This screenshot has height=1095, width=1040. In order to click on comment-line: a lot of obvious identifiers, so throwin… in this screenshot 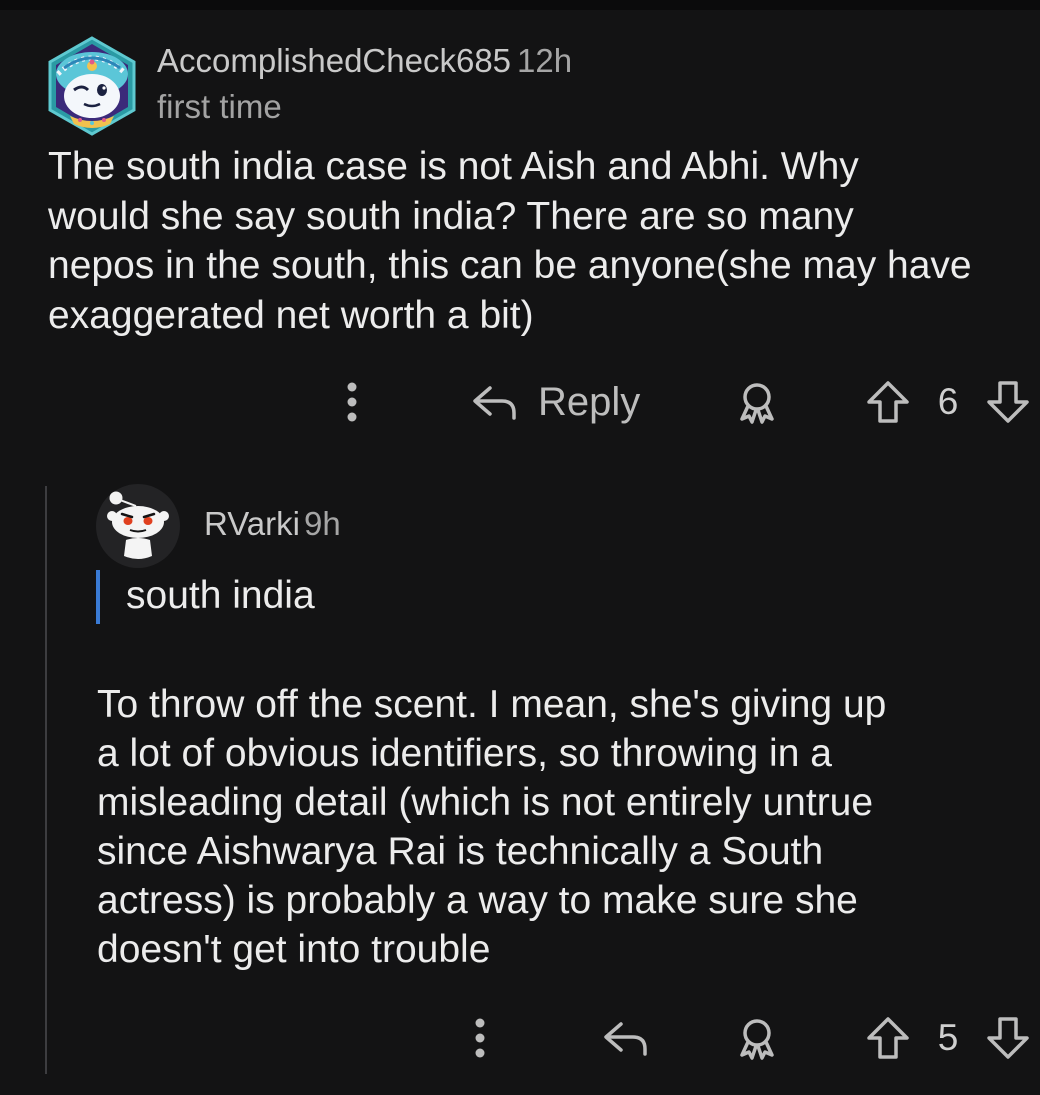, I will do `click(464, 753)`.